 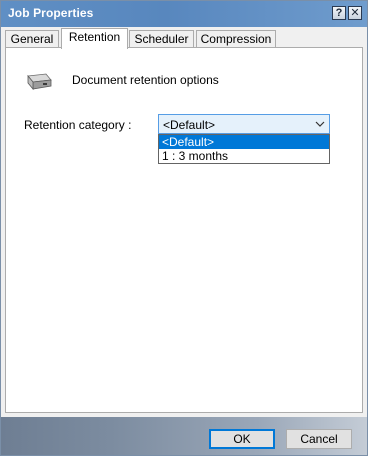 I want to click on tab-scheduler: Scheduler, so click(x=161, y=39).